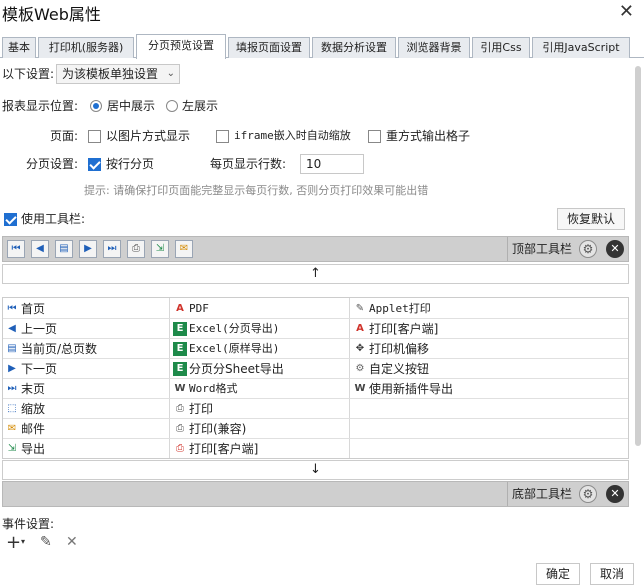 The width and height of the screenshot is (644, 585). I want to click on use-toolbar-checkbox, so click(10, 219).